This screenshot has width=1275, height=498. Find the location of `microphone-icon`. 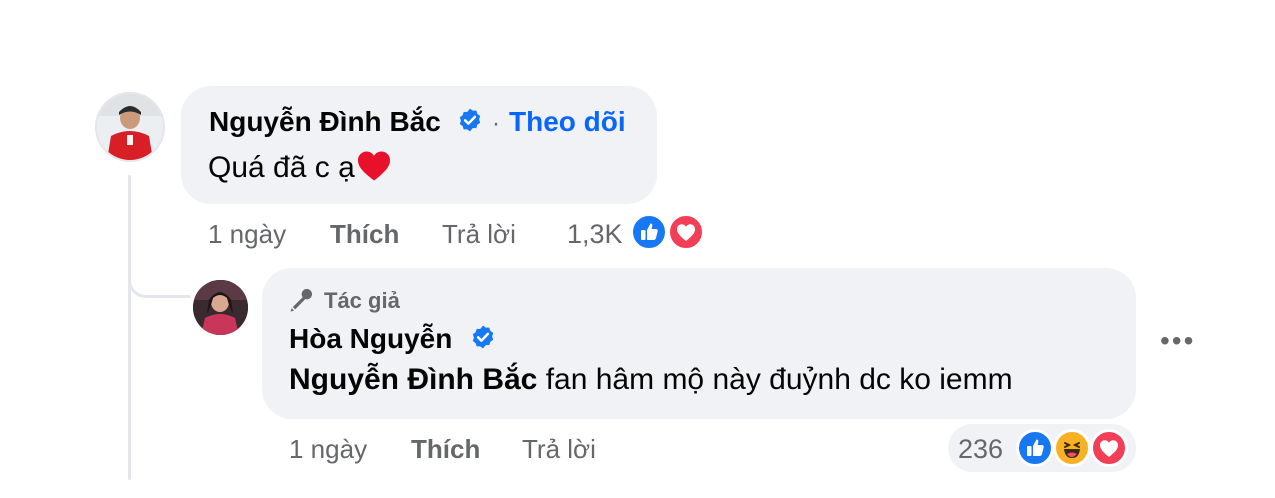

microphone-icon is located at coordinates (301, 300).